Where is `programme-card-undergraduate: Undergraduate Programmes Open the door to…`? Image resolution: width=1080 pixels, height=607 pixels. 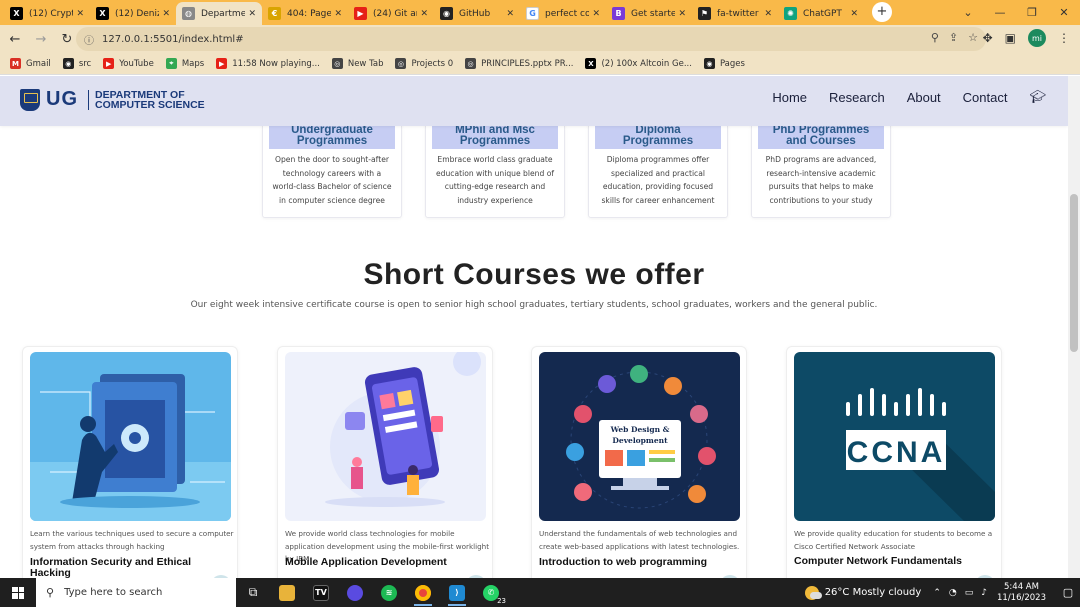 programme-card-undergraduate: Undergraduate Programmes Open the door to… is located at coordinates (332, 165).